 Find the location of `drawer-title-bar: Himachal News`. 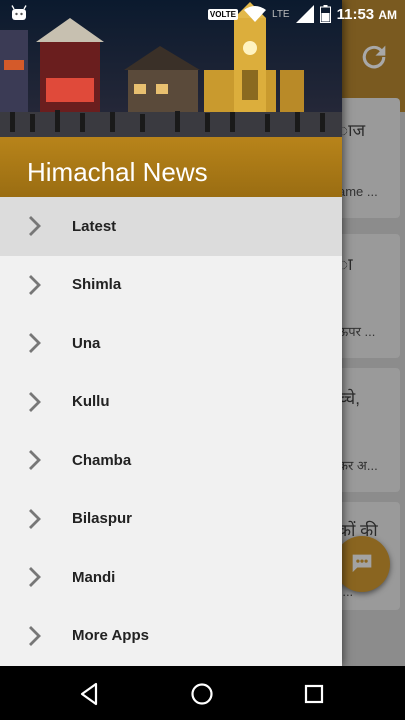

drawer-title-bar: Himachal News is located at coordinates (171, 167).